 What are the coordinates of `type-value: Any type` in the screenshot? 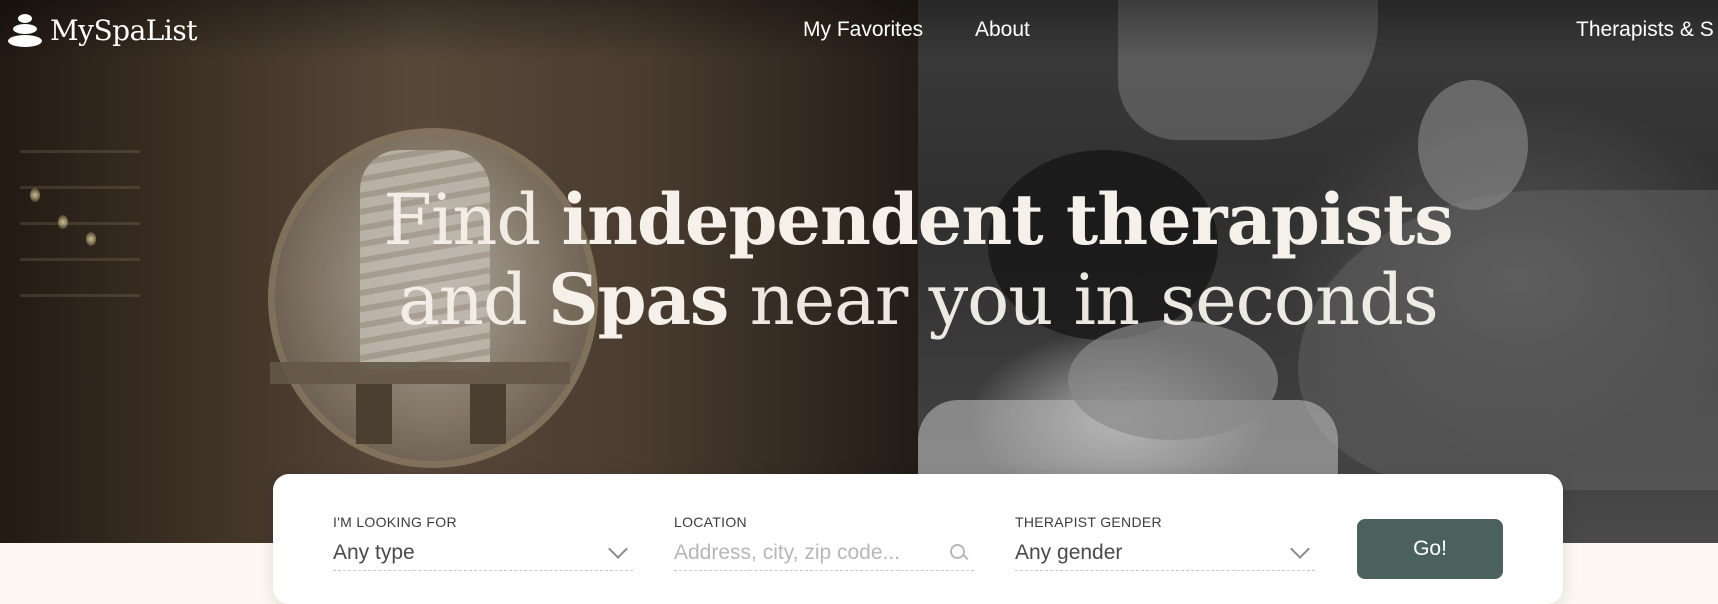 It's located at (374, 552).